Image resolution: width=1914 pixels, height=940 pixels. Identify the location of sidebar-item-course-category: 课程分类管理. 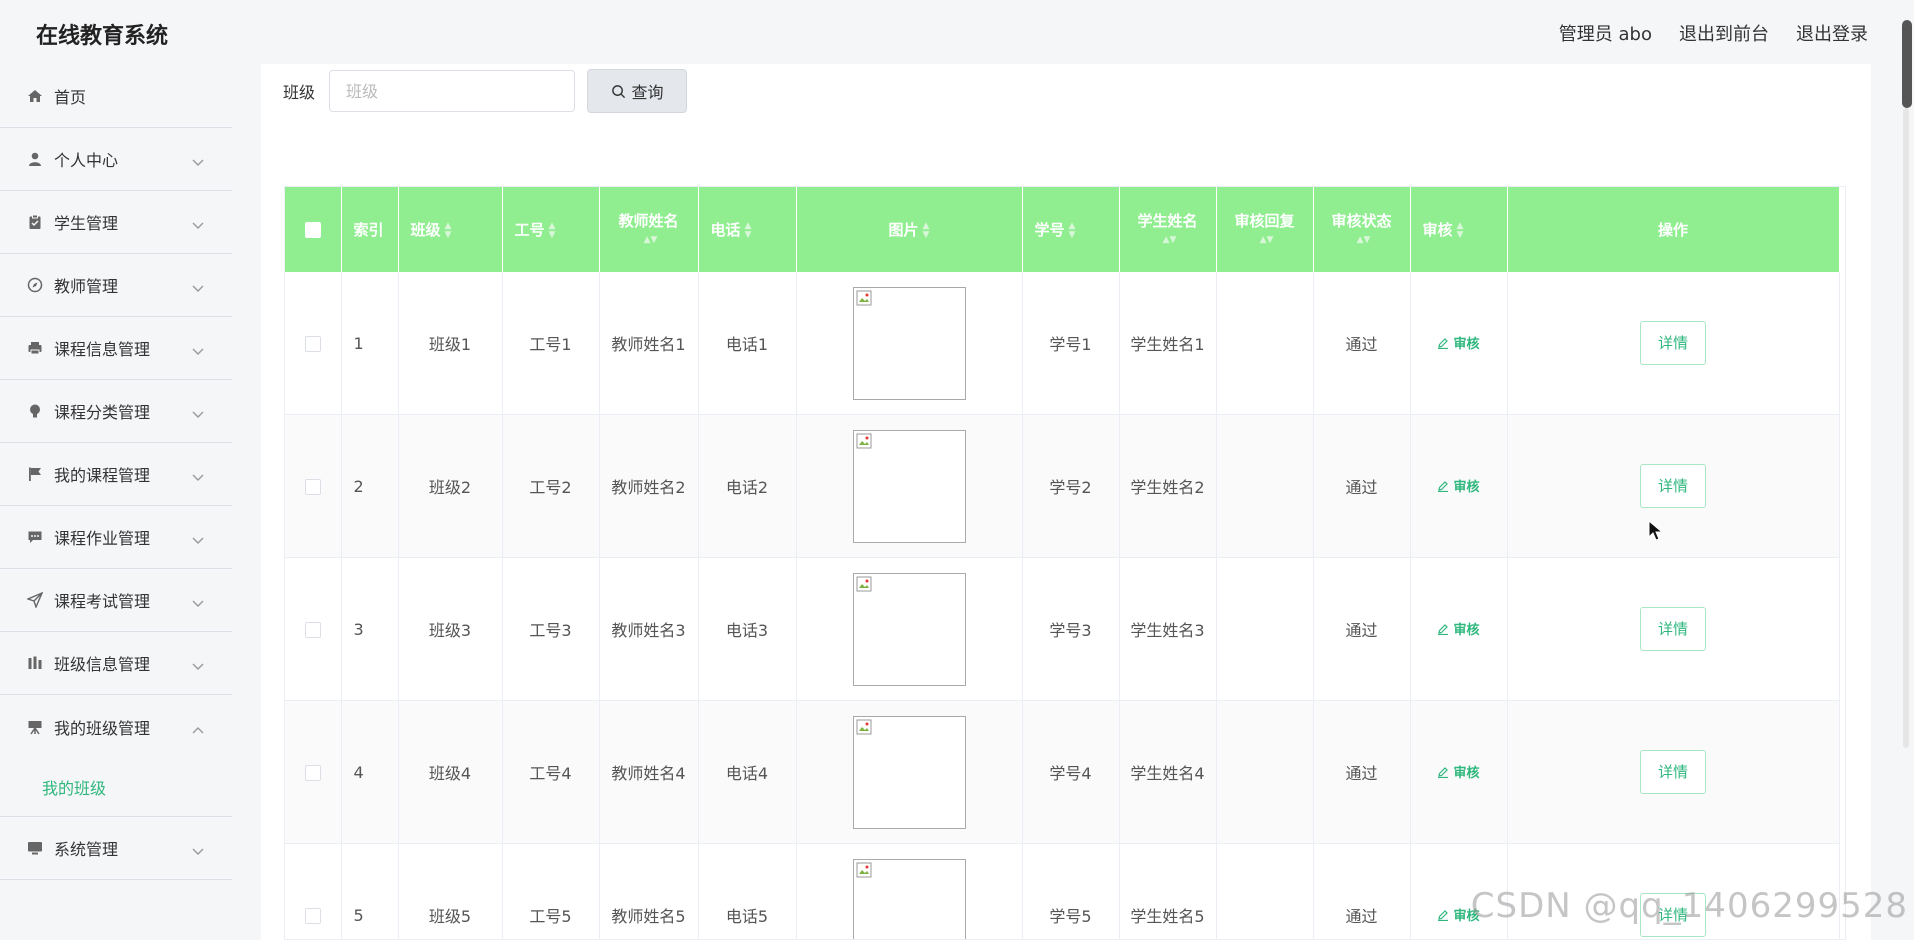
(116, 411).